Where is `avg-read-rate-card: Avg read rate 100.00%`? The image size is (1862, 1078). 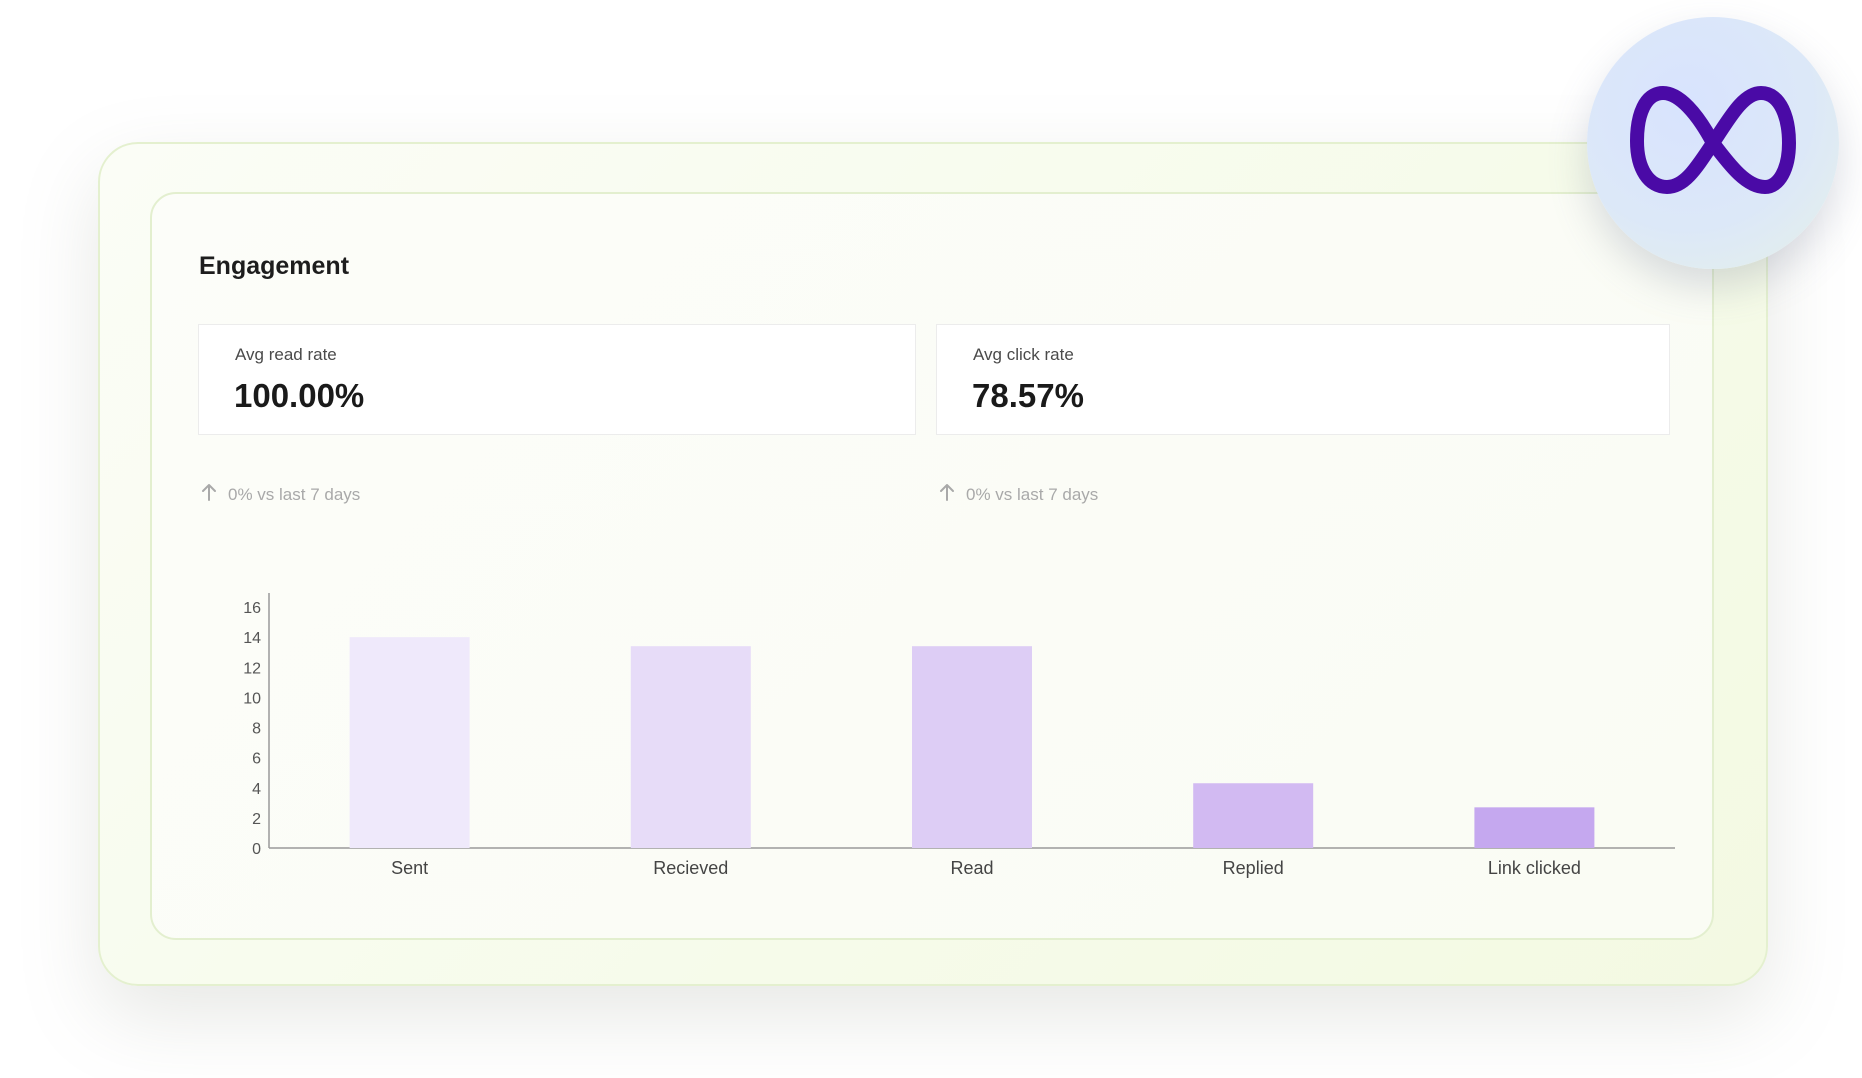
avg-read-rate-card: Avg read rate 100.00% is located at coordinates (557, 379).